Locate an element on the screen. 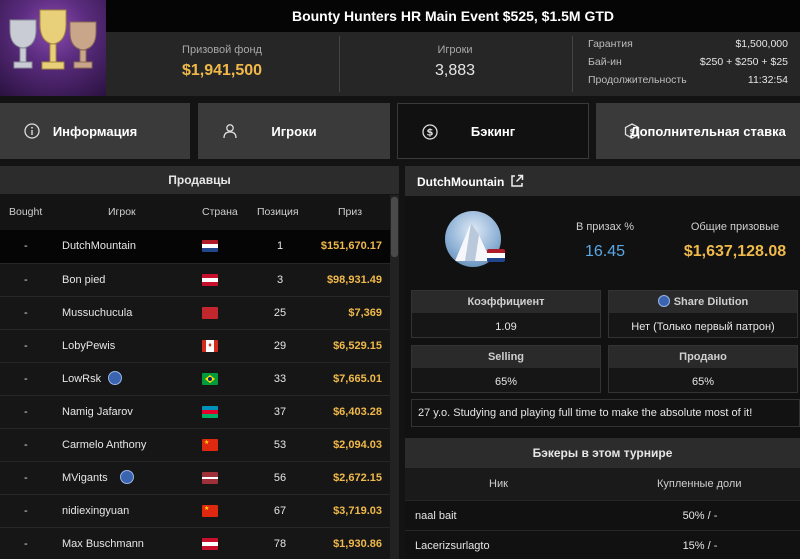 The image size is (800, 559). col-country: Страна is located at coordinates (220, 212).